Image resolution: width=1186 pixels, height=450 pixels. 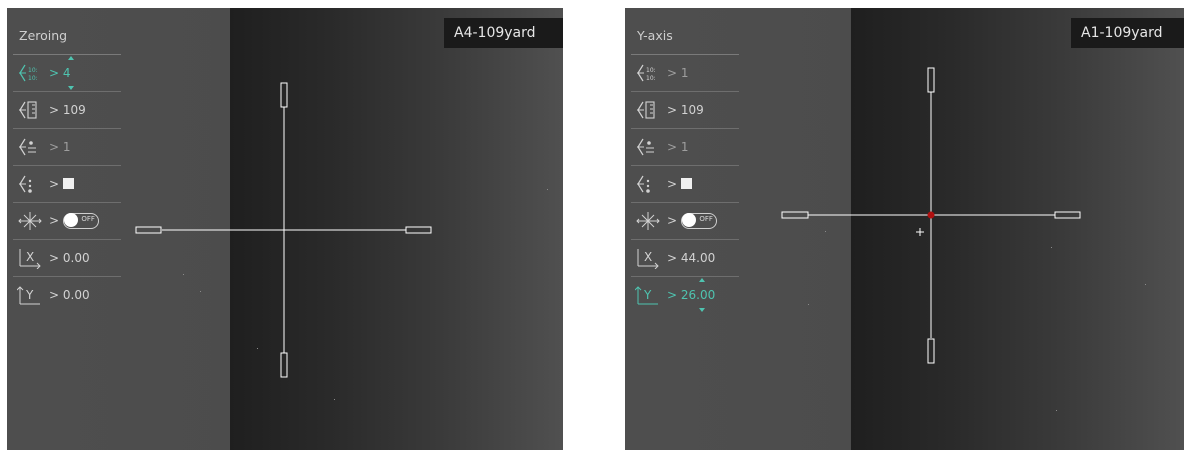 I want to click on menu-item-x-axis: X > 44.00, so click(x=685, y=258).